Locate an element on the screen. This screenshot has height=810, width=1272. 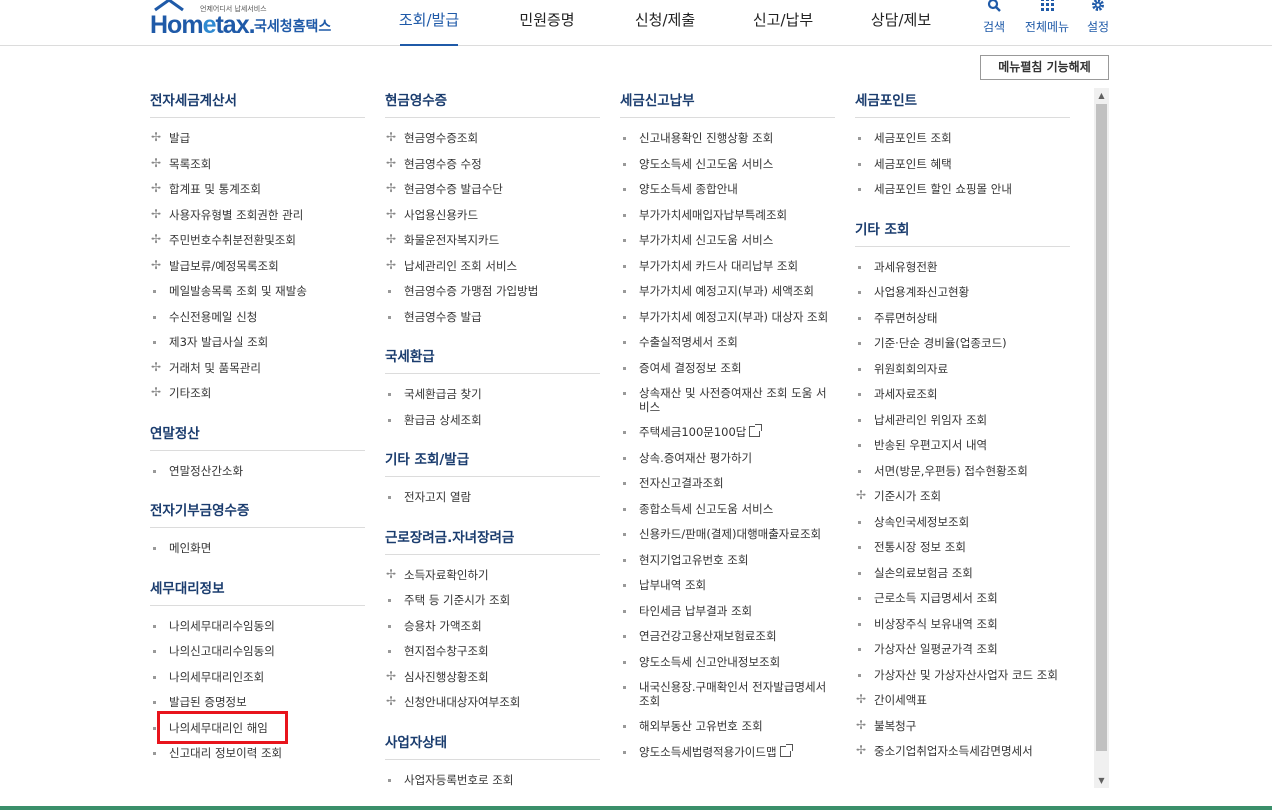
menu-item: ✢ 발급보류/예정목록조회 is located at coordinates (257, 267).